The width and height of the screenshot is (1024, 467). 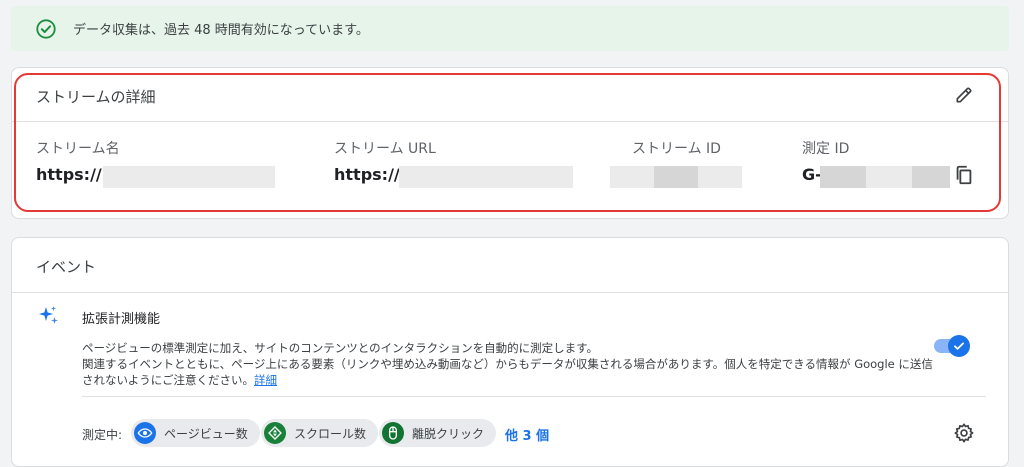 What do you see at coordinates (812, 174) in the screenshot?
I see `measurement-id-value: G-` at bounding box center [812, 174].